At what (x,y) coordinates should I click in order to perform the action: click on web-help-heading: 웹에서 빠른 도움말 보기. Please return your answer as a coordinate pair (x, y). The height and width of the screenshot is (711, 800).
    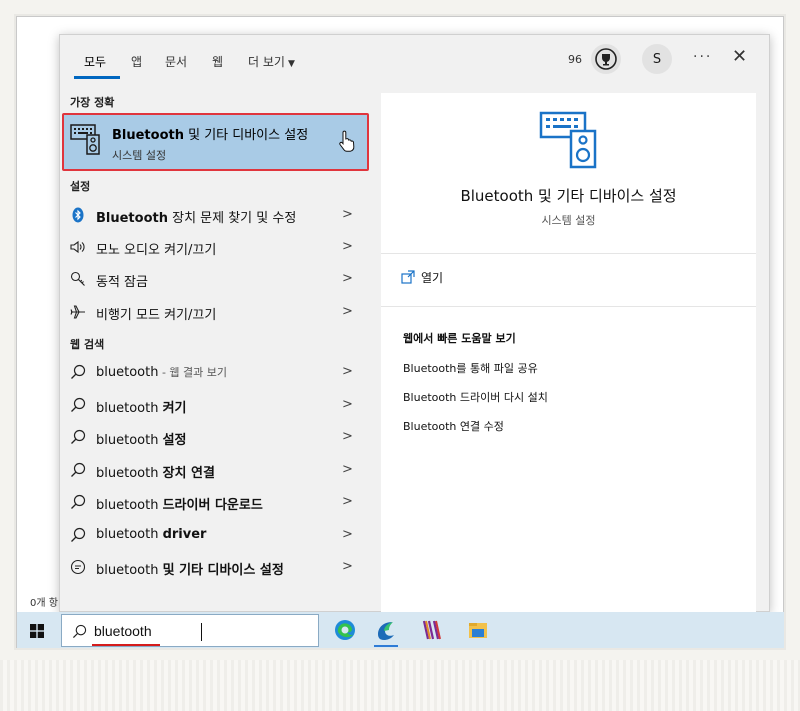
    Looking at the image, I should click on (459, 338).